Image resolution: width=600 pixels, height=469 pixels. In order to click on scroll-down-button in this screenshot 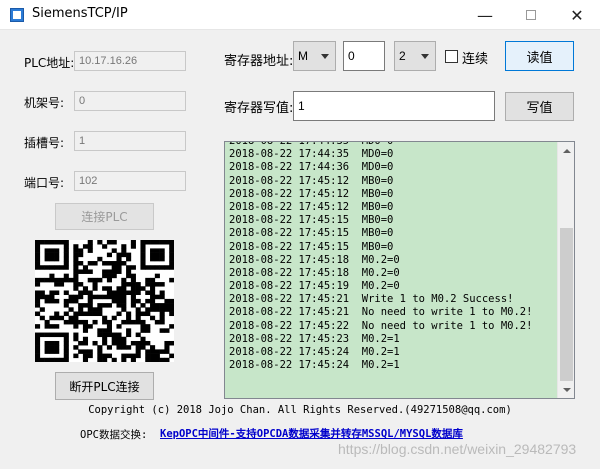, I will do `click(566, 389)`.